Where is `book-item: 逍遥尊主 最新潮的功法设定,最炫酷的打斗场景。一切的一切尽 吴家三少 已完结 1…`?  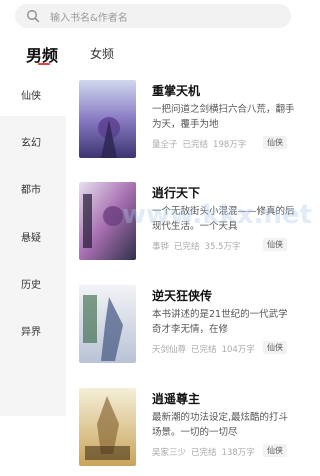 book-item: 逍遥尊主 最新潮的功法设定,最炫酷的打斗场景。一切的一切尽 吴家三少 已完结 1… is located at coordinates (189, 432).